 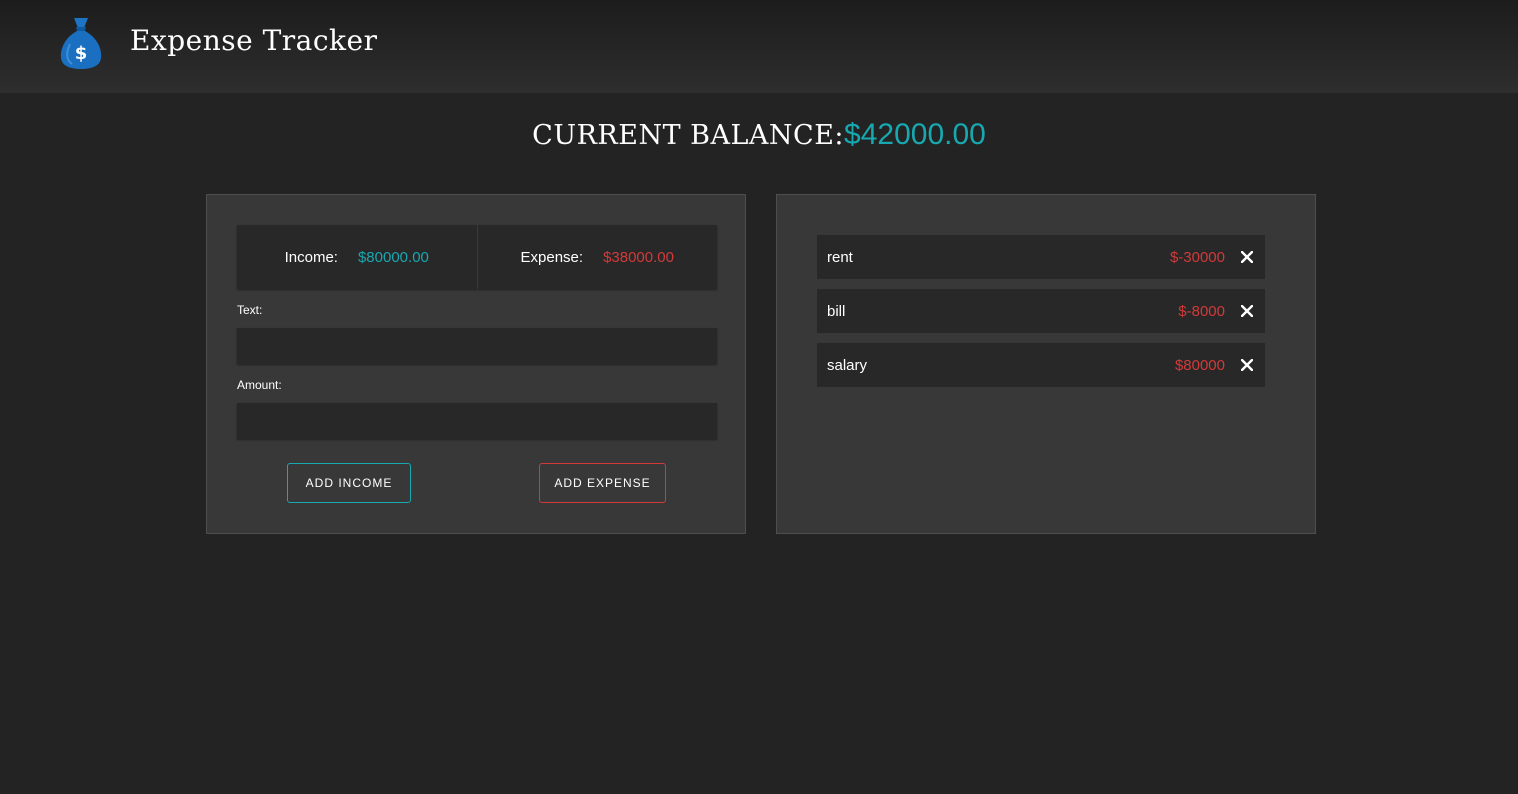 What do you see at coordinates (1041, 257) in the screenshot?
I see `transaction-item: rent $-30000` at bounding box center [1041, 257].